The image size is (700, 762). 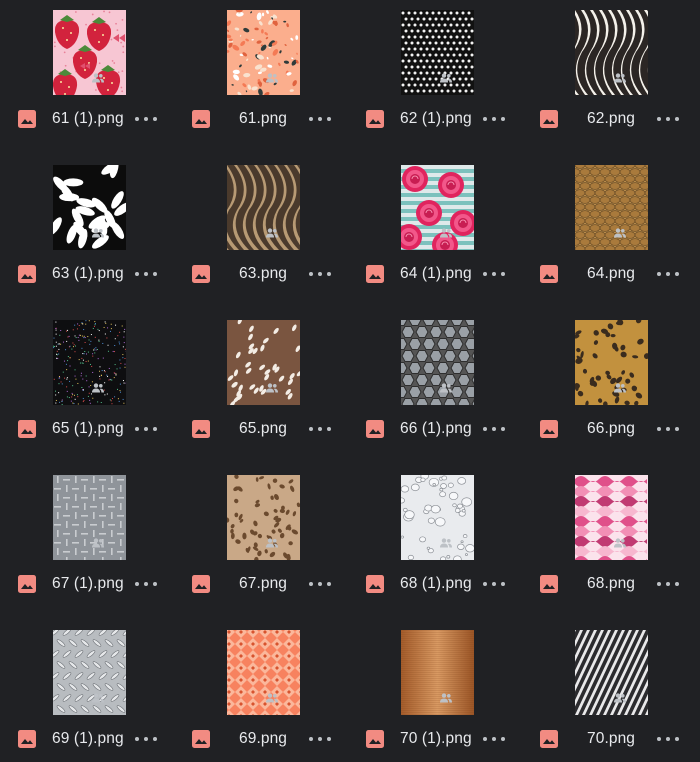 I want to click on file-item: 64.png, so click(x=609, y=232).